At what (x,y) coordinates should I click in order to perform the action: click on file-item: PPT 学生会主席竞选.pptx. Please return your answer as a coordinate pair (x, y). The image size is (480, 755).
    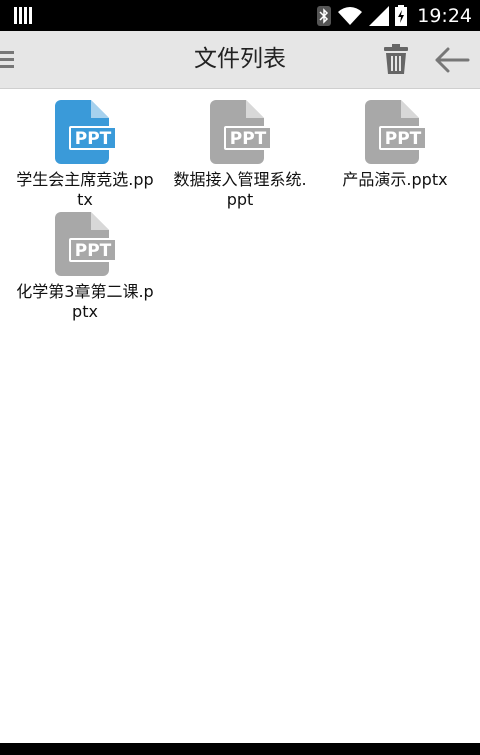
    Looking at the image, I should click on (85, 155).